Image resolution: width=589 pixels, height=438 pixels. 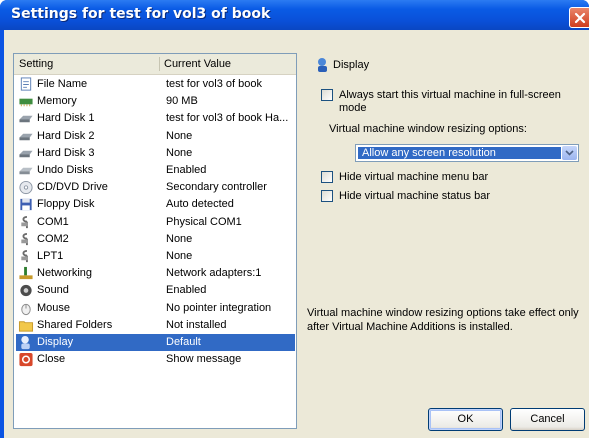 I want to click on setting-name: Hard Disk 1, so click(x=66, y=118).